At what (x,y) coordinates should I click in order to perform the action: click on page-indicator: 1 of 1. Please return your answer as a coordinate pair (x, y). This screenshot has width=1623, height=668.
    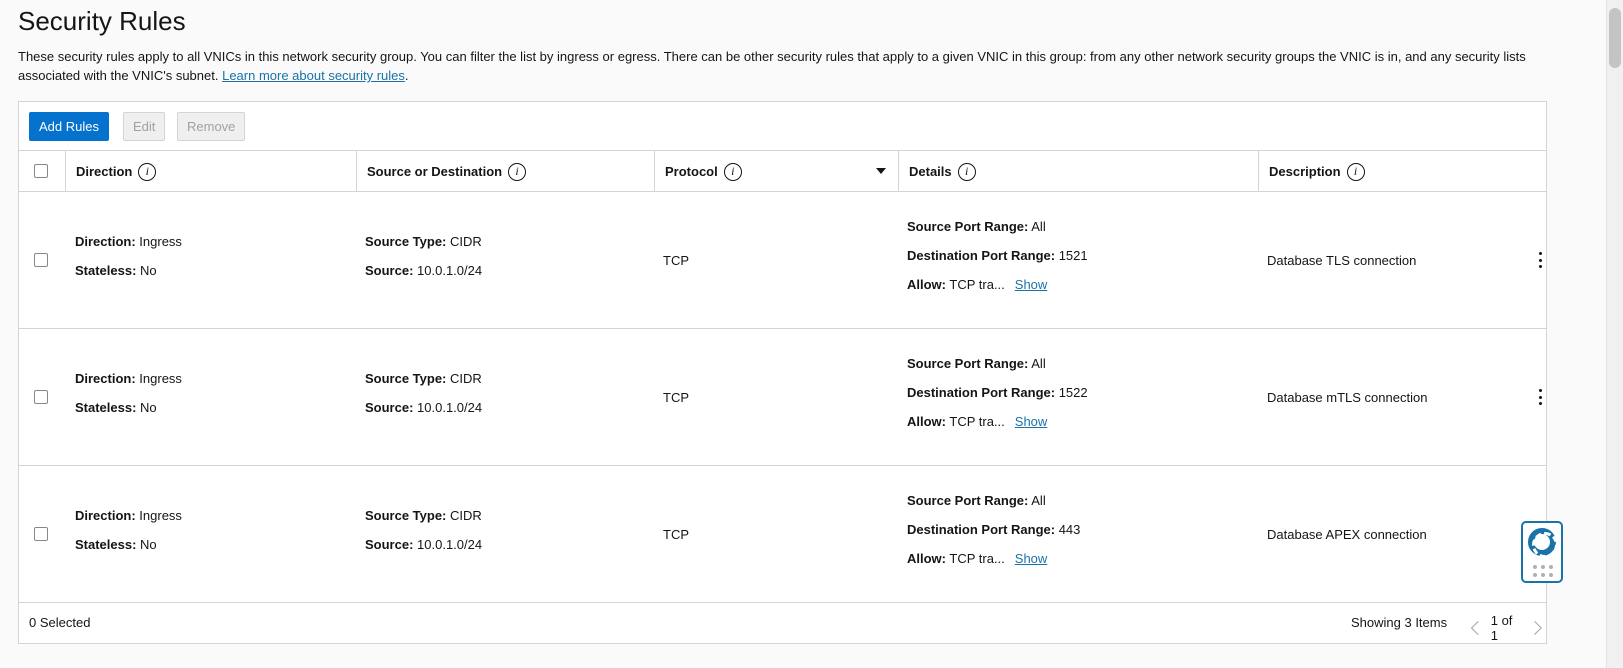
    Looking at the image, I should click on (1501, 628).